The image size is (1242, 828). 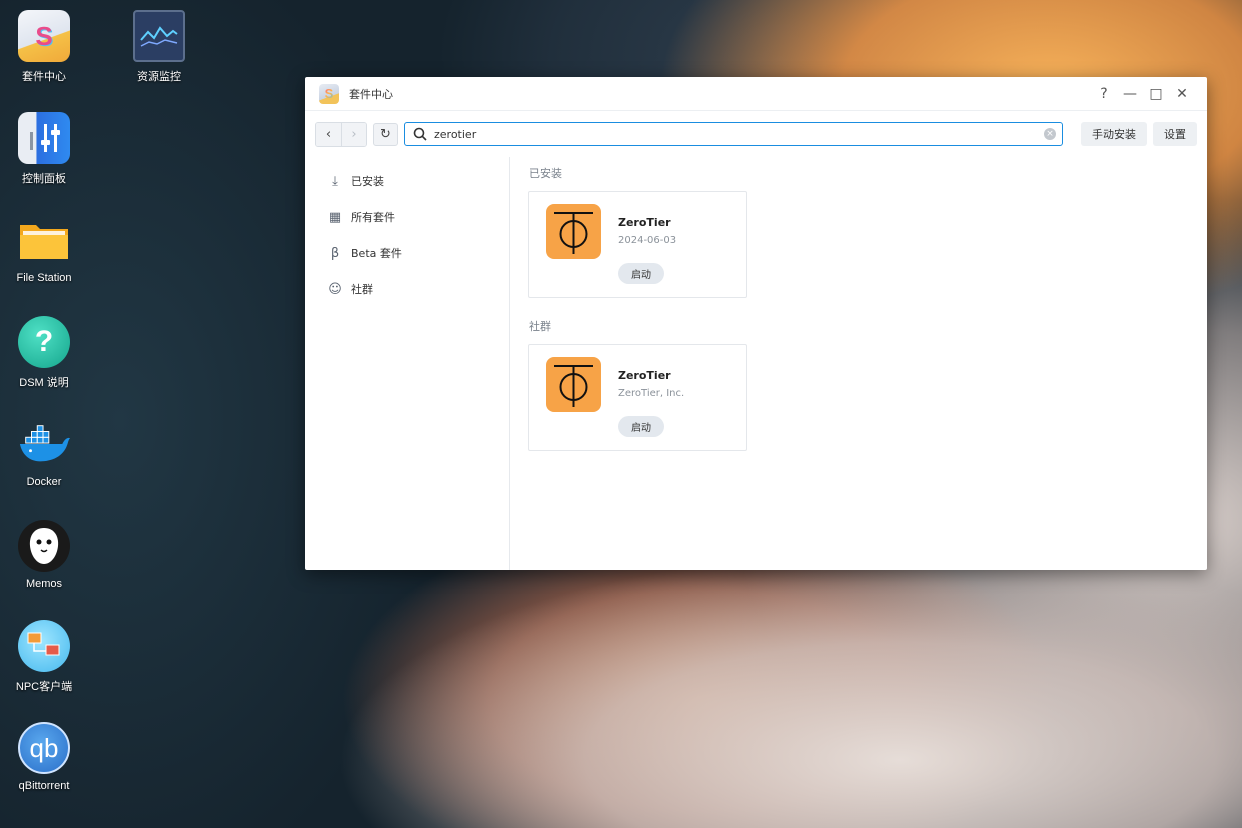 What do you see at coordinates (44, 383) in the screenshot?
I see `desktop-icon-label: DSM 说明` at bounding box center [44, 383].